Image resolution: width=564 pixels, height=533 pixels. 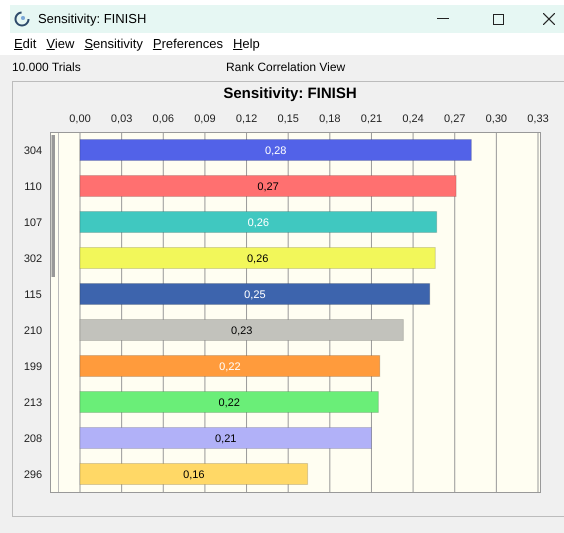 What do you see at coordinates (25, 44) in the screenshot?
I see `menu-item: Edit` at bounding box center [25, 44].